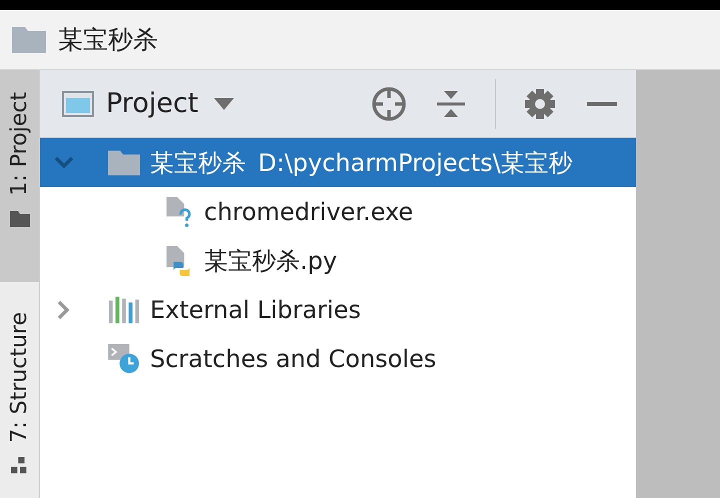 The image size is (720, 498). I want to click on tree-item-label: 某宝秒杀.py, so click(271, 261).